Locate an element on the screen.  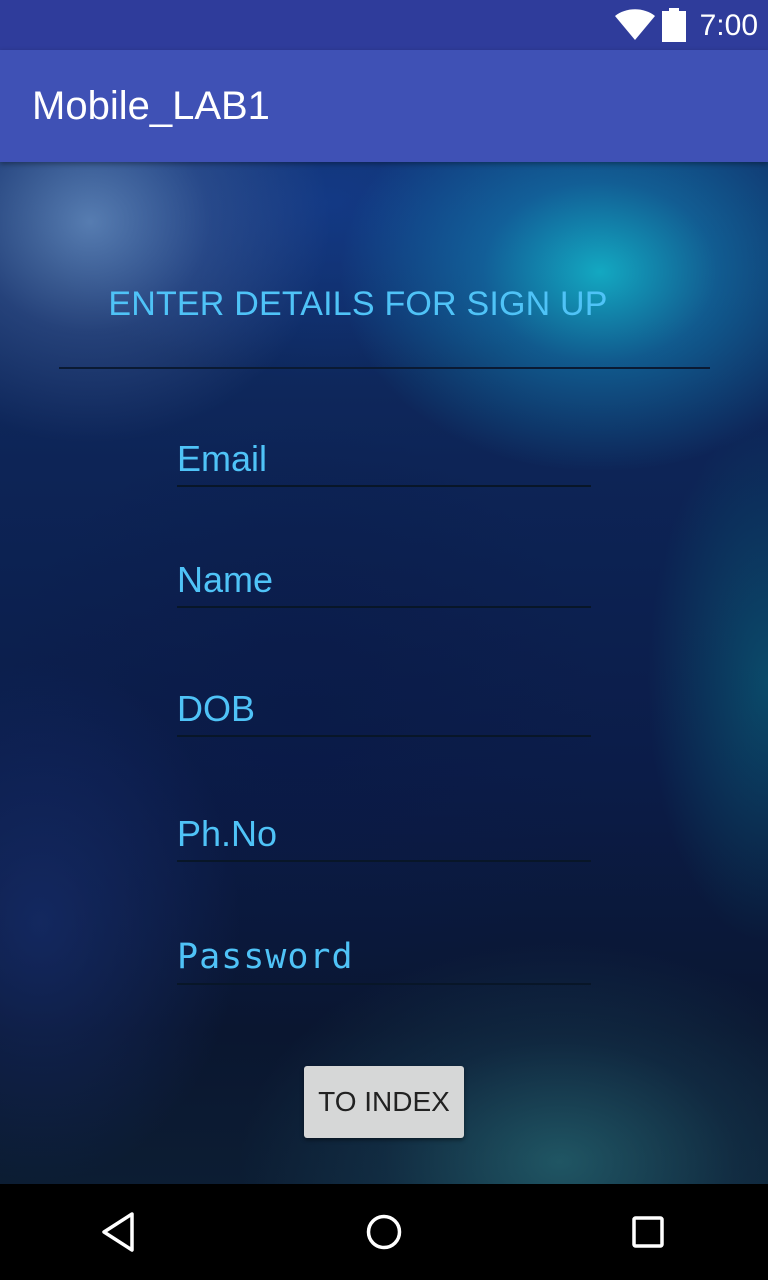
email-input is located at coordinates (384, 459).